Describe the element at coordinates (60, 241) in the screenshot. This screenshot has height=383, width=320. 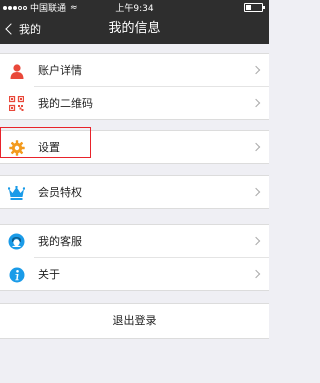
I see `row-label: 我的客服` at that location.